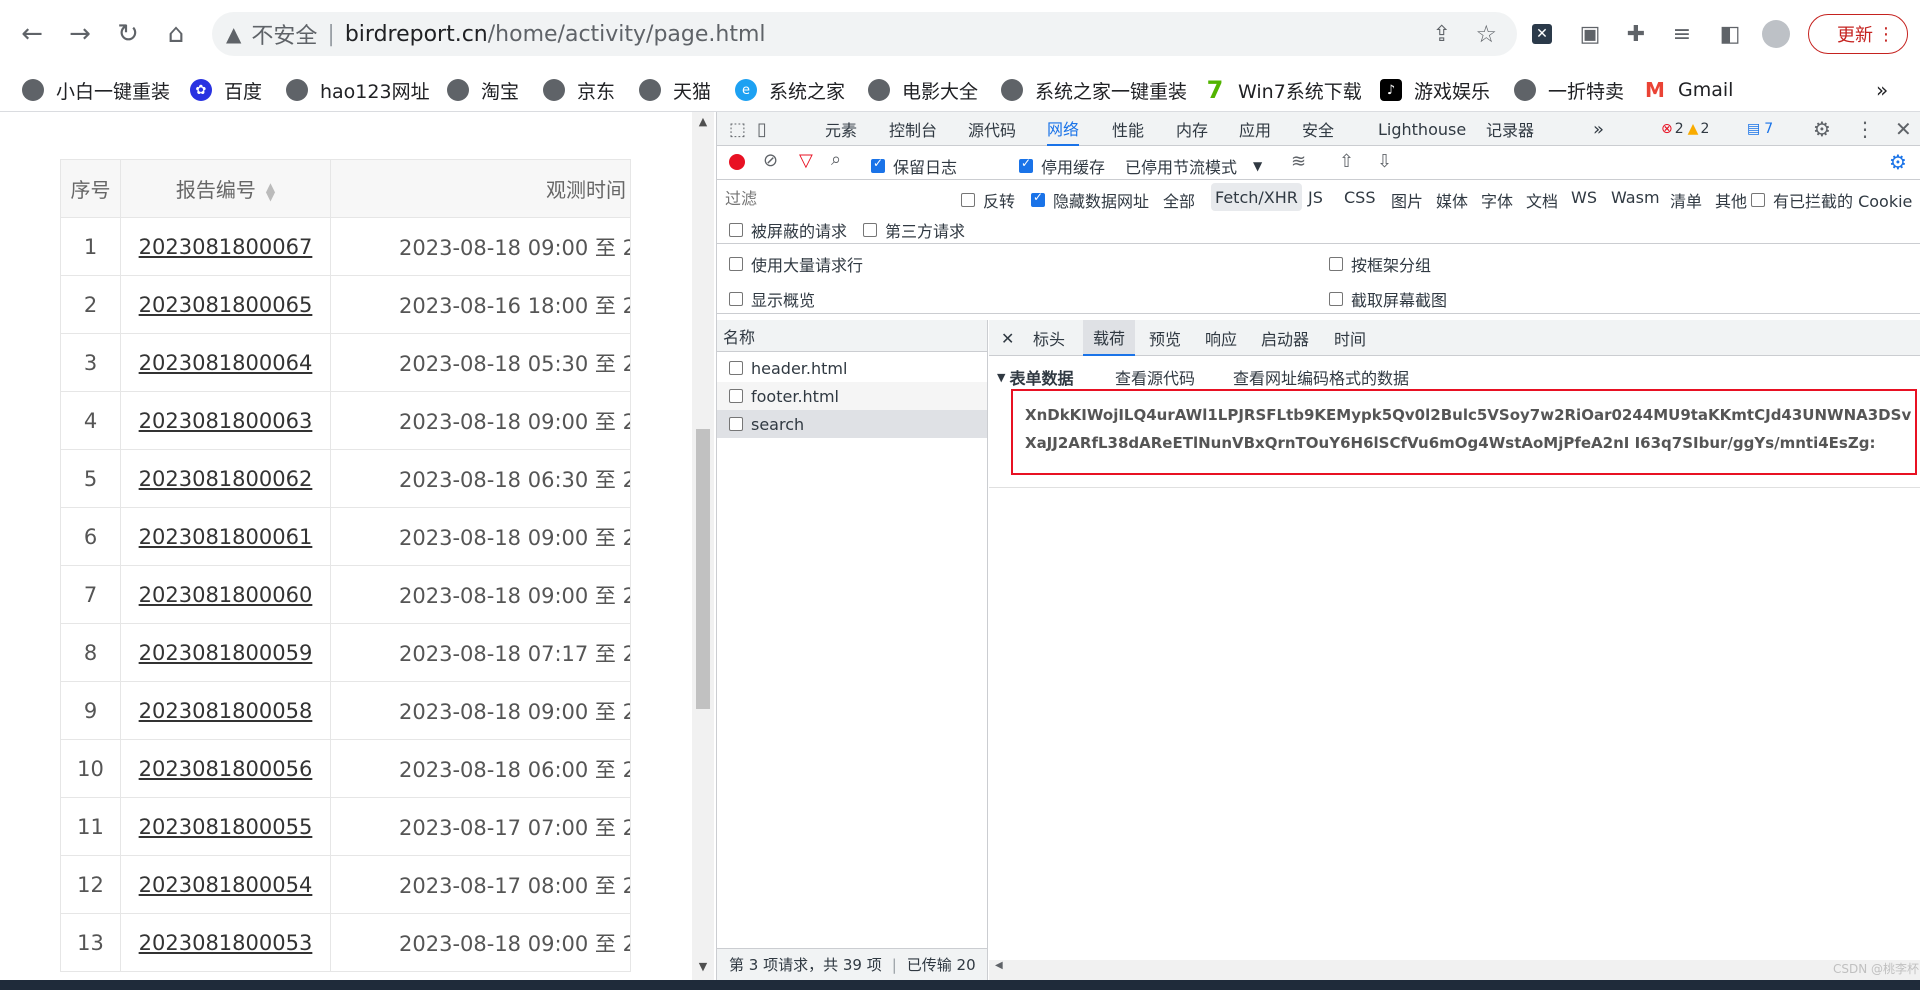  Describe the element at coordinates (992, 129) in the screenshot. I see `tab-sources: 源代码` at that location.